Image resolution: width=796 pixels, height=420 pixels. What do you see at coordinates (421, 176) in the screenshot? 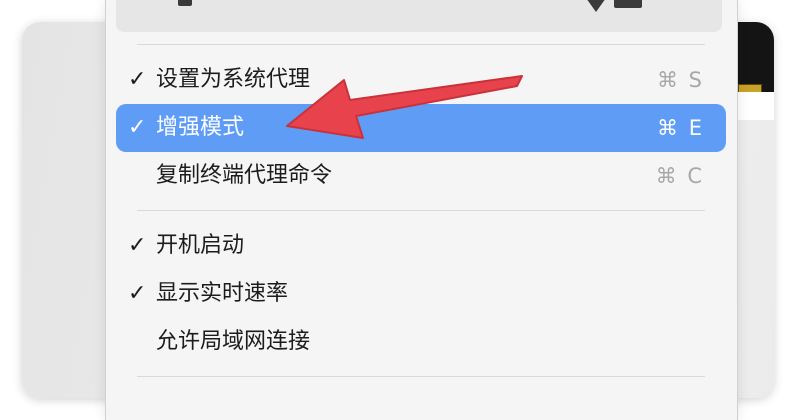
I see `menu-item-copy-terminal-proxy: 复制终端代理命令 ⌘ C` at bounding box center [421, 176].